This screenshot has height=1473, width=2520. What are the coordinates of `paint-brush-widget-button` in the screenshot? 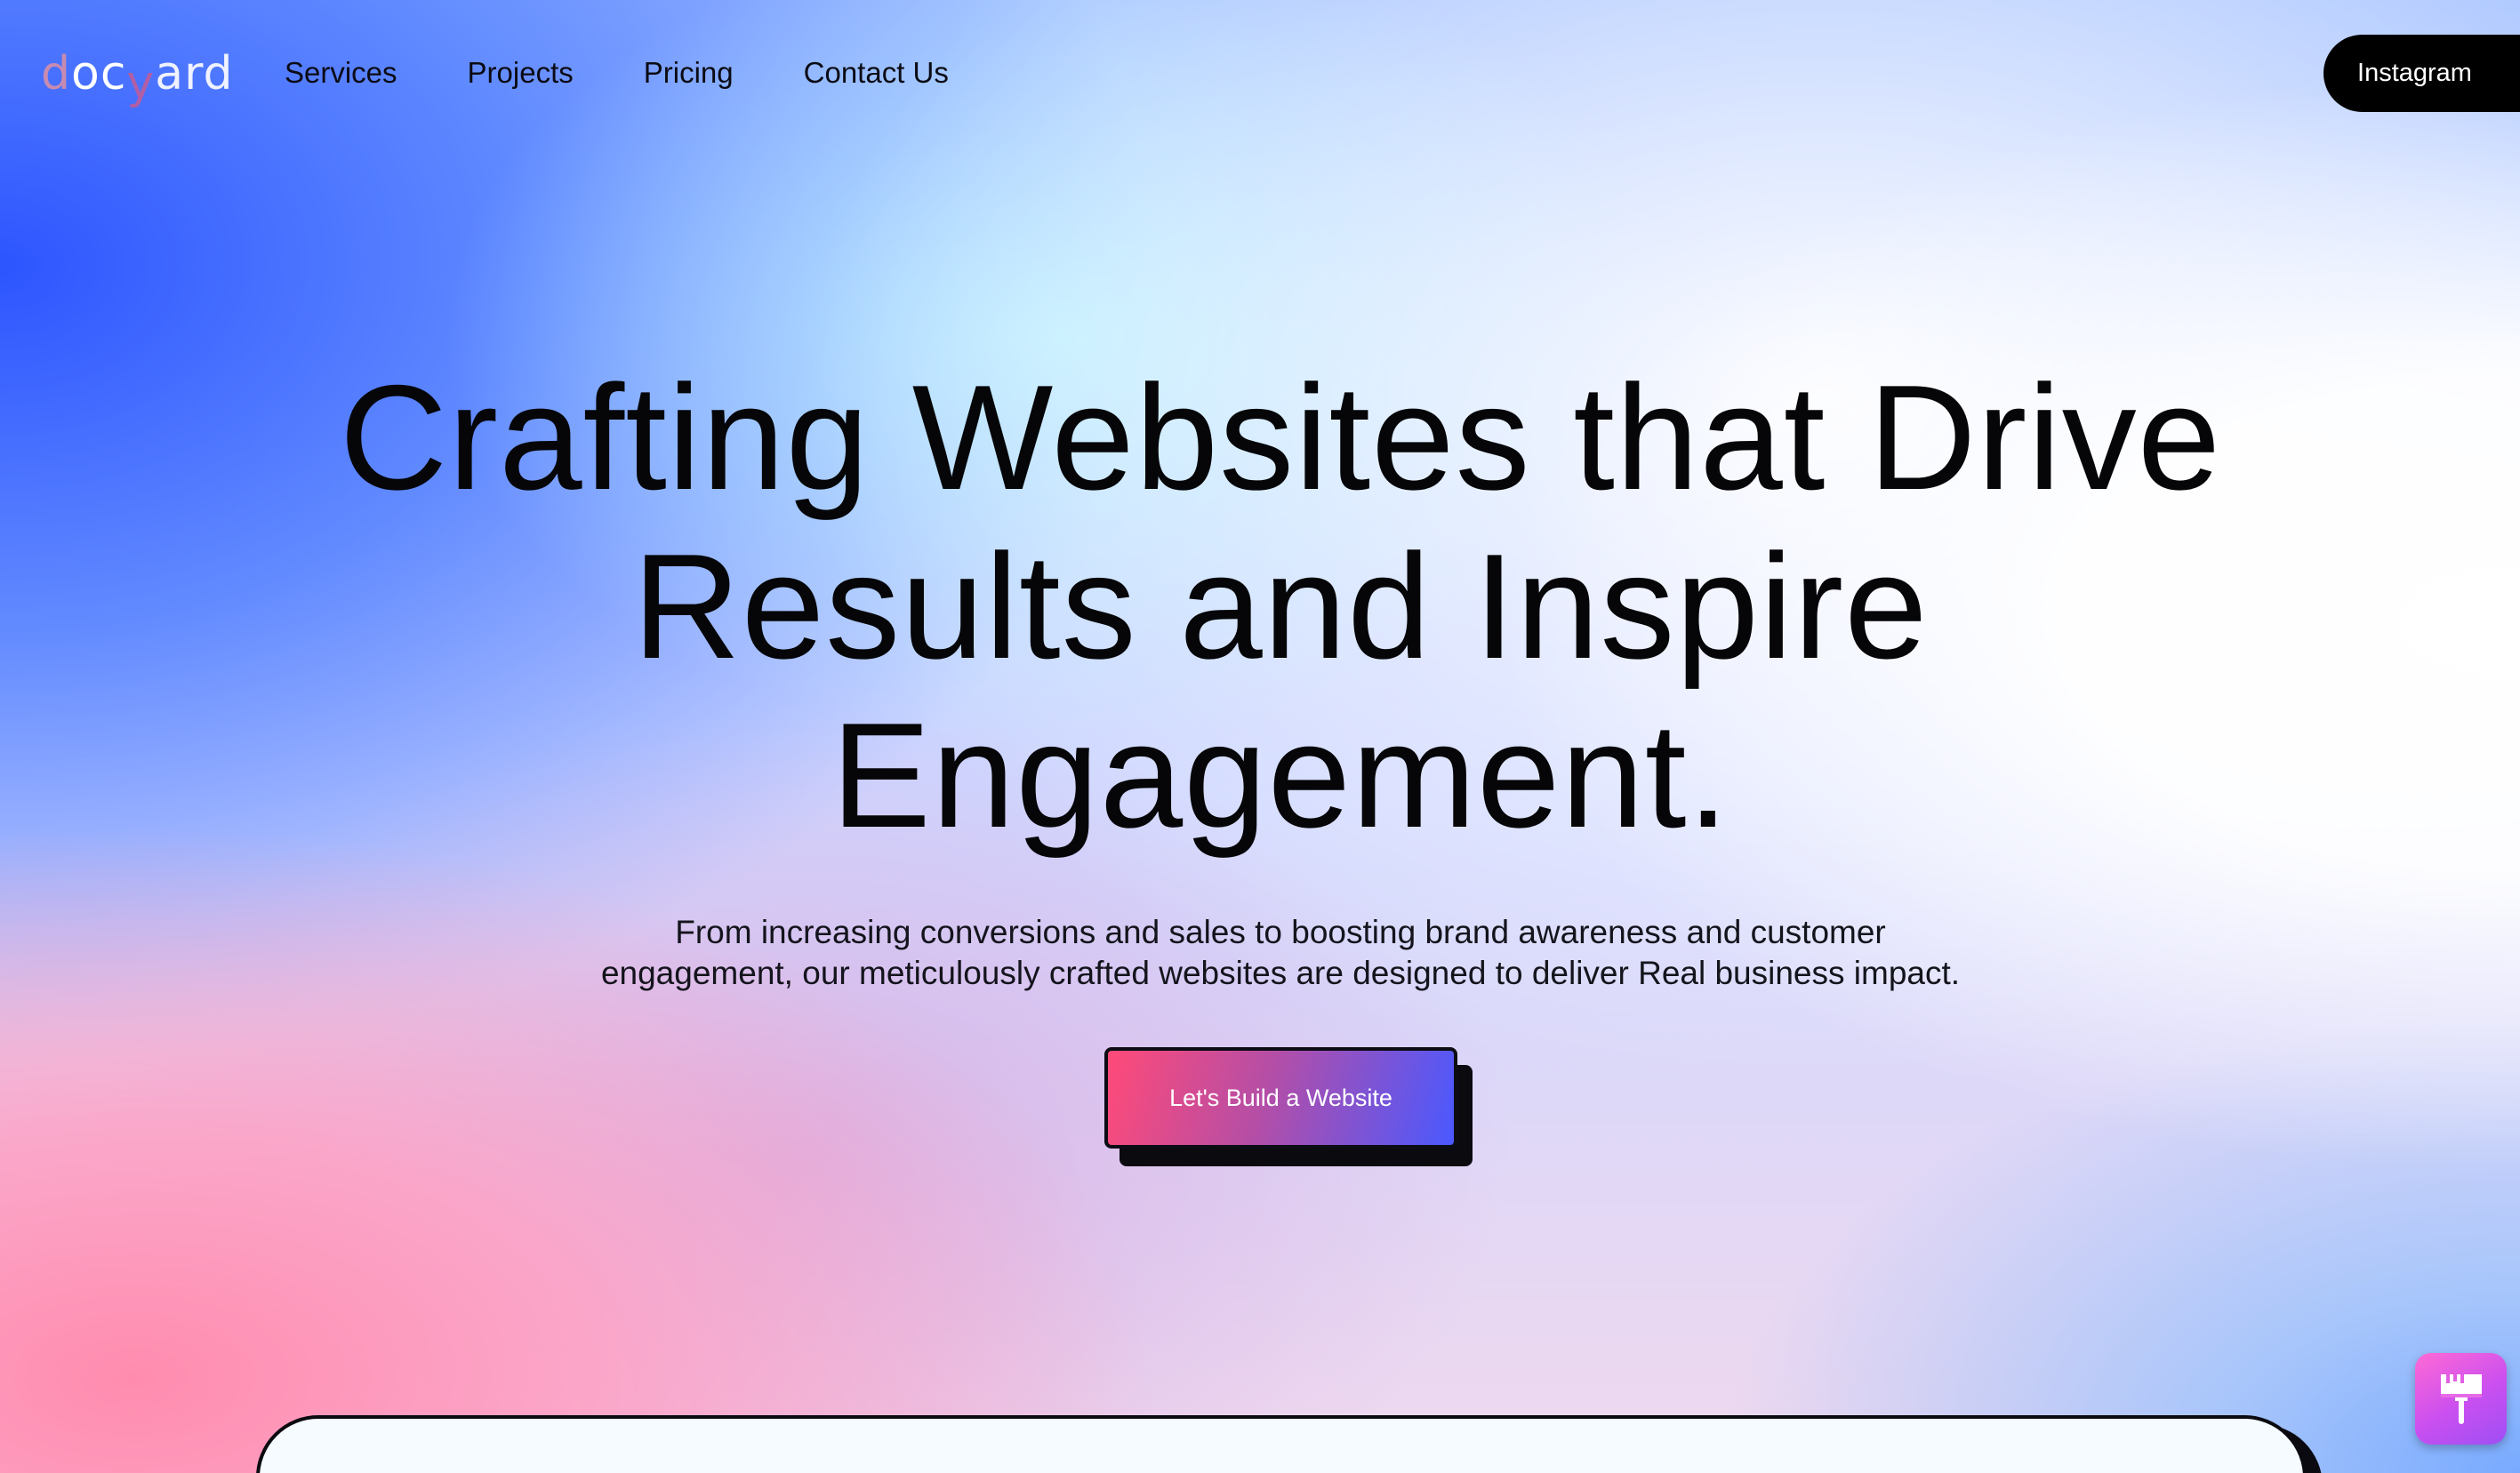 It's located at (2461, 1399).